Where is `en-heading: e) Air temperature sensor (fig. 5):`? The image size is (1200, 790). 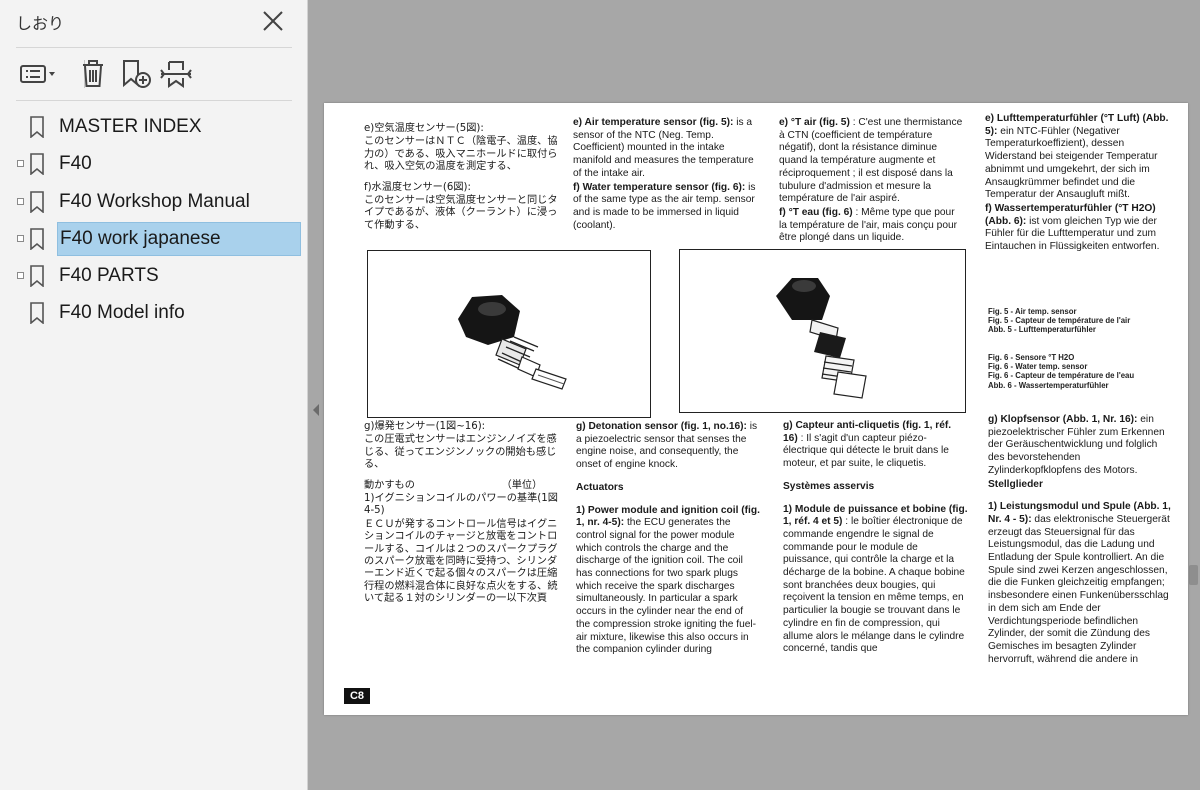 en-heading: e) Air temperature sensor (fig. 5): is located at coordinates (653, 122).